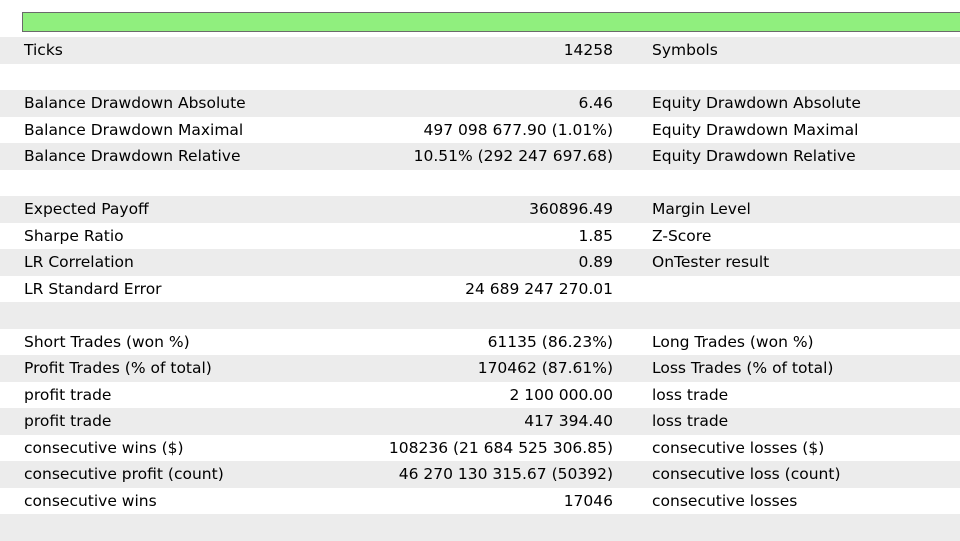  Describe the element at coordinates (480, 209) in the screenshot. I see `table-row: Expected Payoff 360896.49 Margin Level` at that location.